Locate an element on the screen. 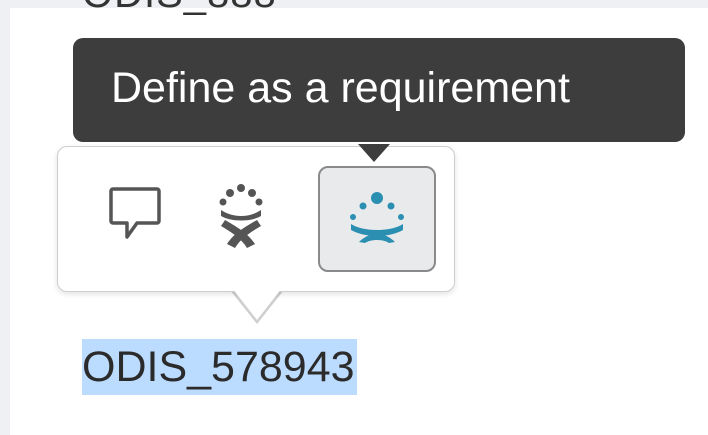 This screenshot has height=435, width=708. requirement-icon is located at coordinates (377, 219).